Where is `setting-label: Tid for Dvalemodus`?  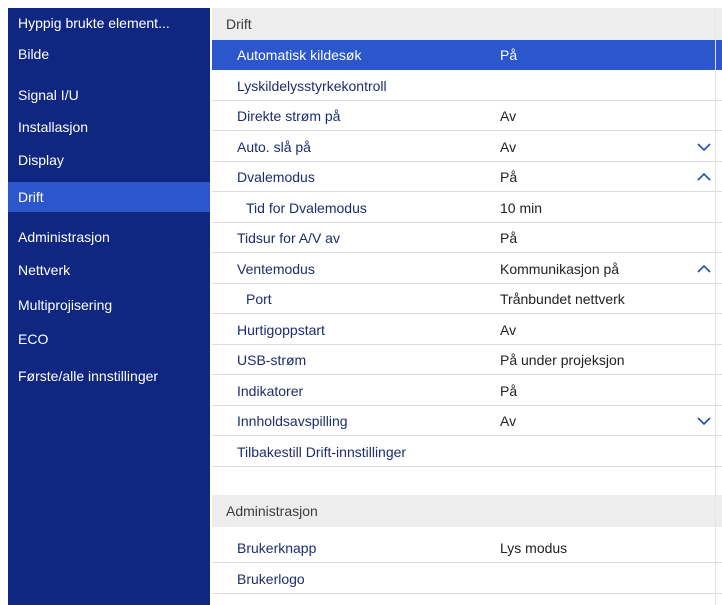 setting-label: Tid for Dvalemodus is located at coordinates (306, 207).